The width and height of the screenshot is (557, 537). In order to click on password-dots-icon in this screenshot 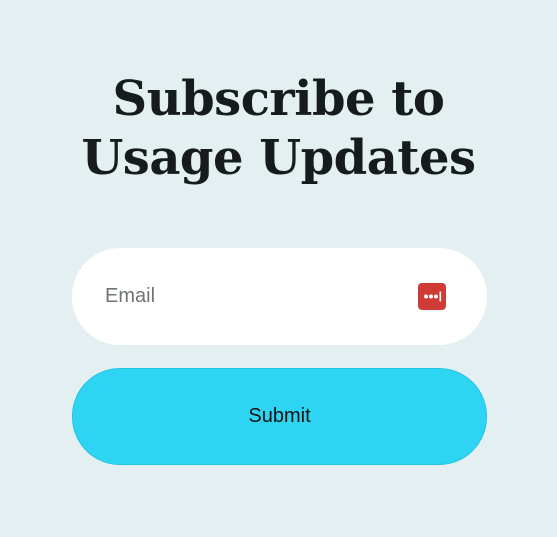, I will do `click(433, 296)`.